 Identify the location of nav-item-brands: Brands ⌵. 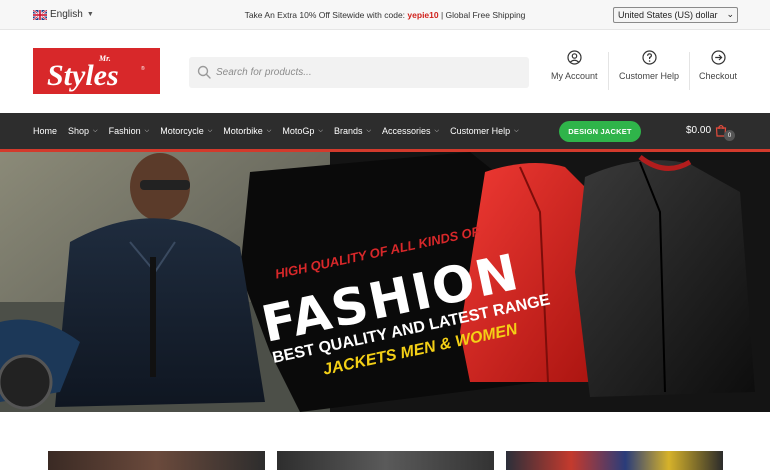
(352, 131).